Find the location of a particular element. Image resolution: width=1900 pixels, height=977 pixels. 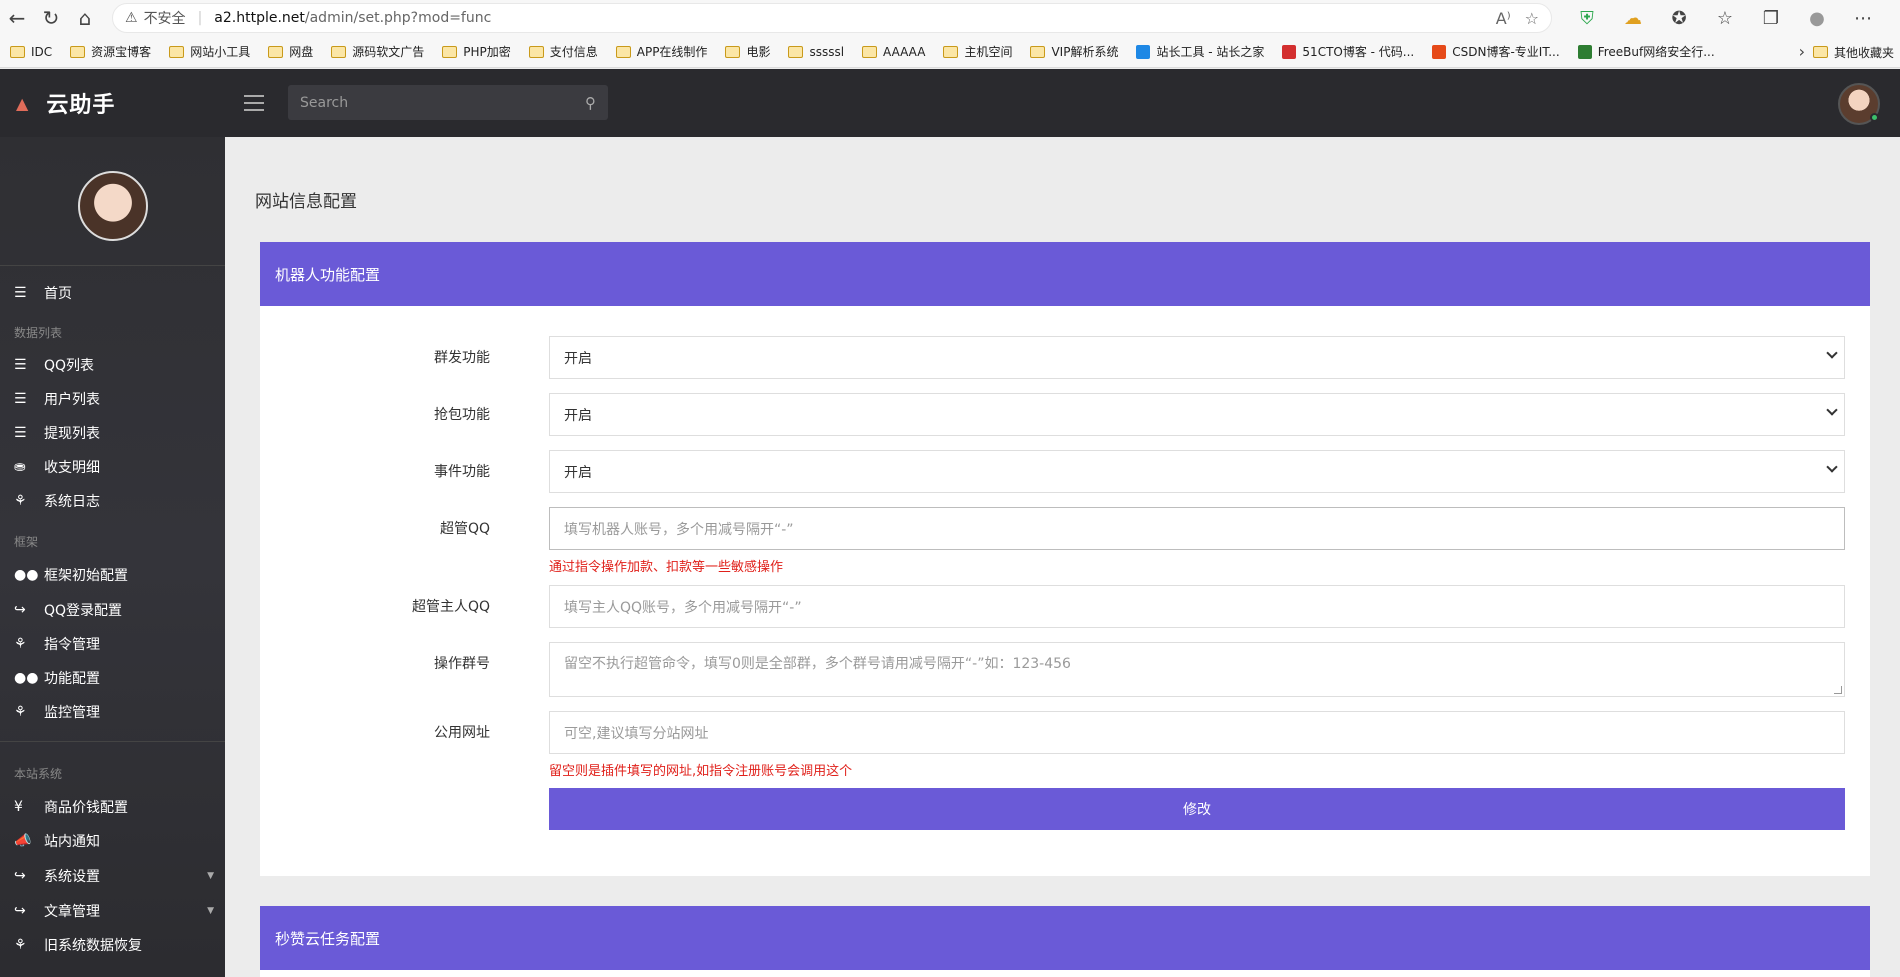

home-icon: ⌂ is located at coordinates (85, 18).